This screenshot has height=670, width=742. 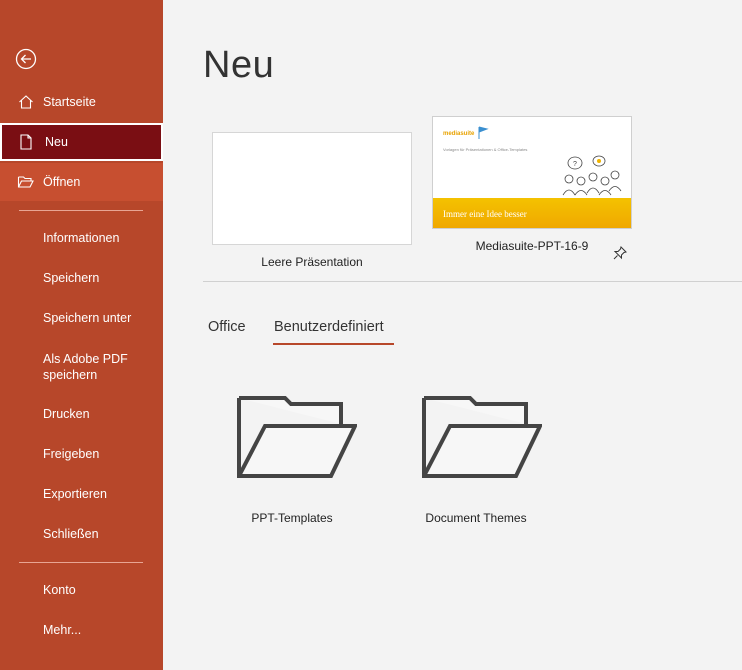 I want to click on sidebar-item-label: Freigeben, so click(x=71, y=454).